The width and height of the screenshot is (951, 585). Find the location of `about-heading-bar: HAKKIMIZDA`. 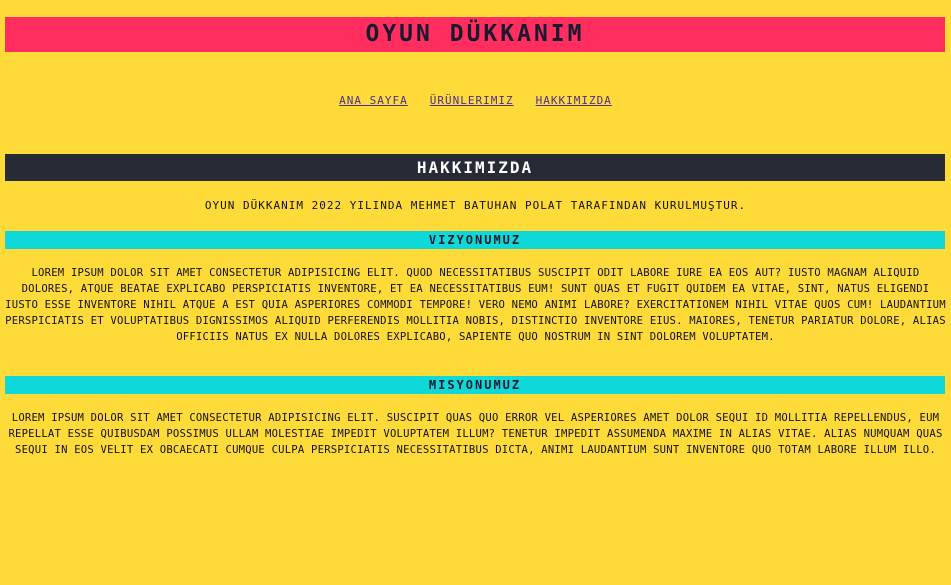

about-heading-bar: HAKKIMIZDA is located at coordinates (475, 167).